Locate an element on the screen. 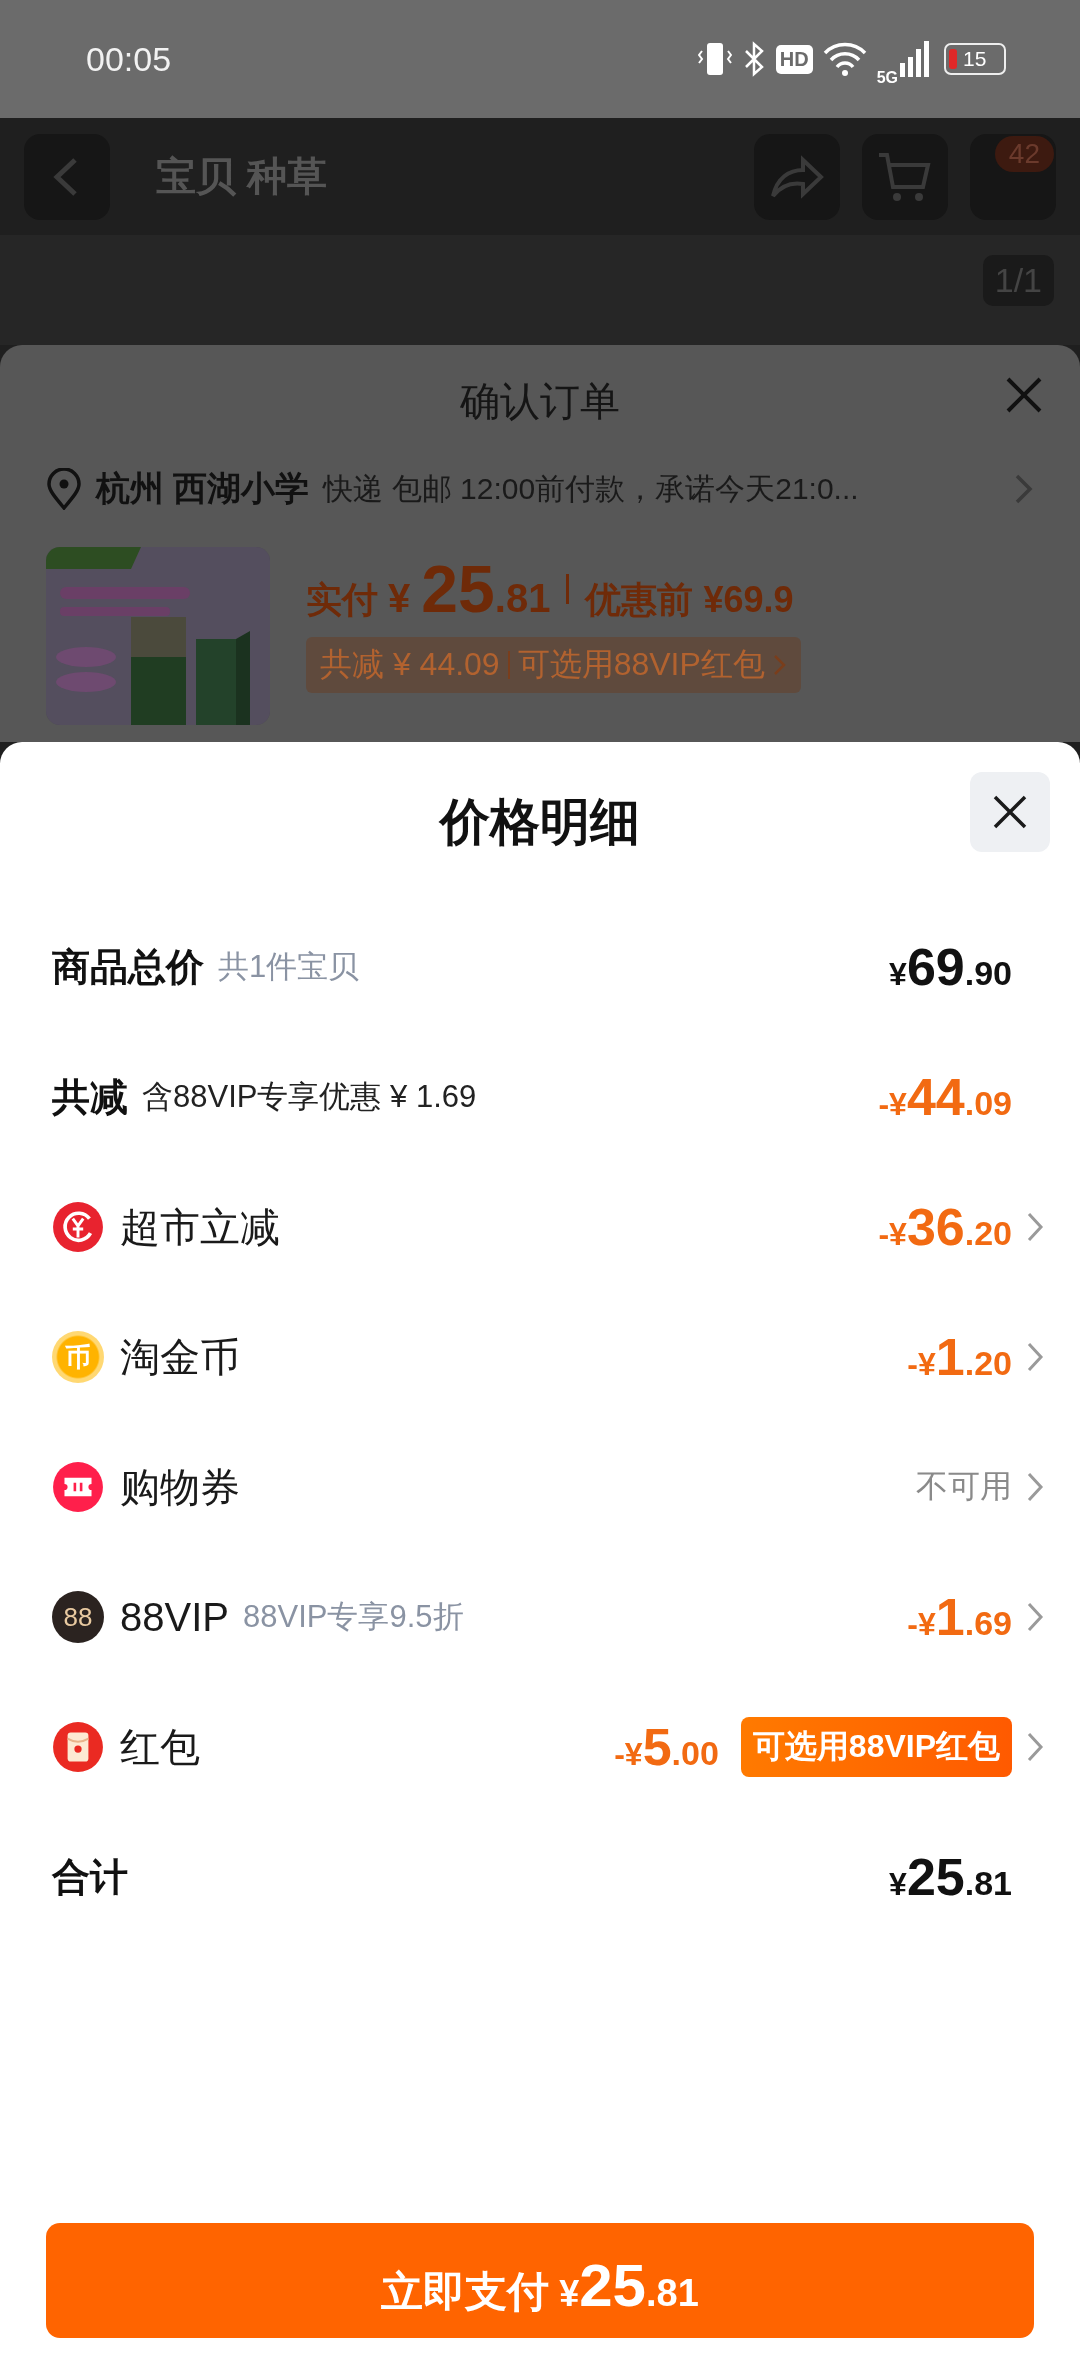  sheet-title: 确认订单 is located at coordinates (540, 401).